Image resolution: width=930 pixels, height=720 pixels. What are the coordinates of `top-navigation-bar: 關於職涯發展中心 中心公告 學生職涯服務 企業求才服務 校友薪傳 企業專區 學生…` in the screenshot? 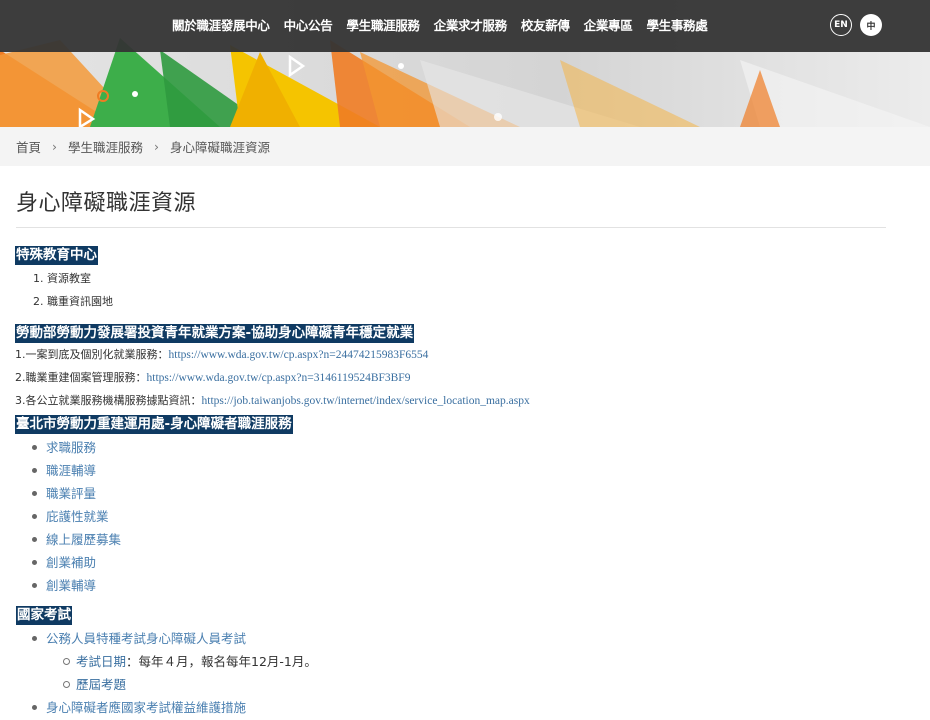 It's located at (465, 26).